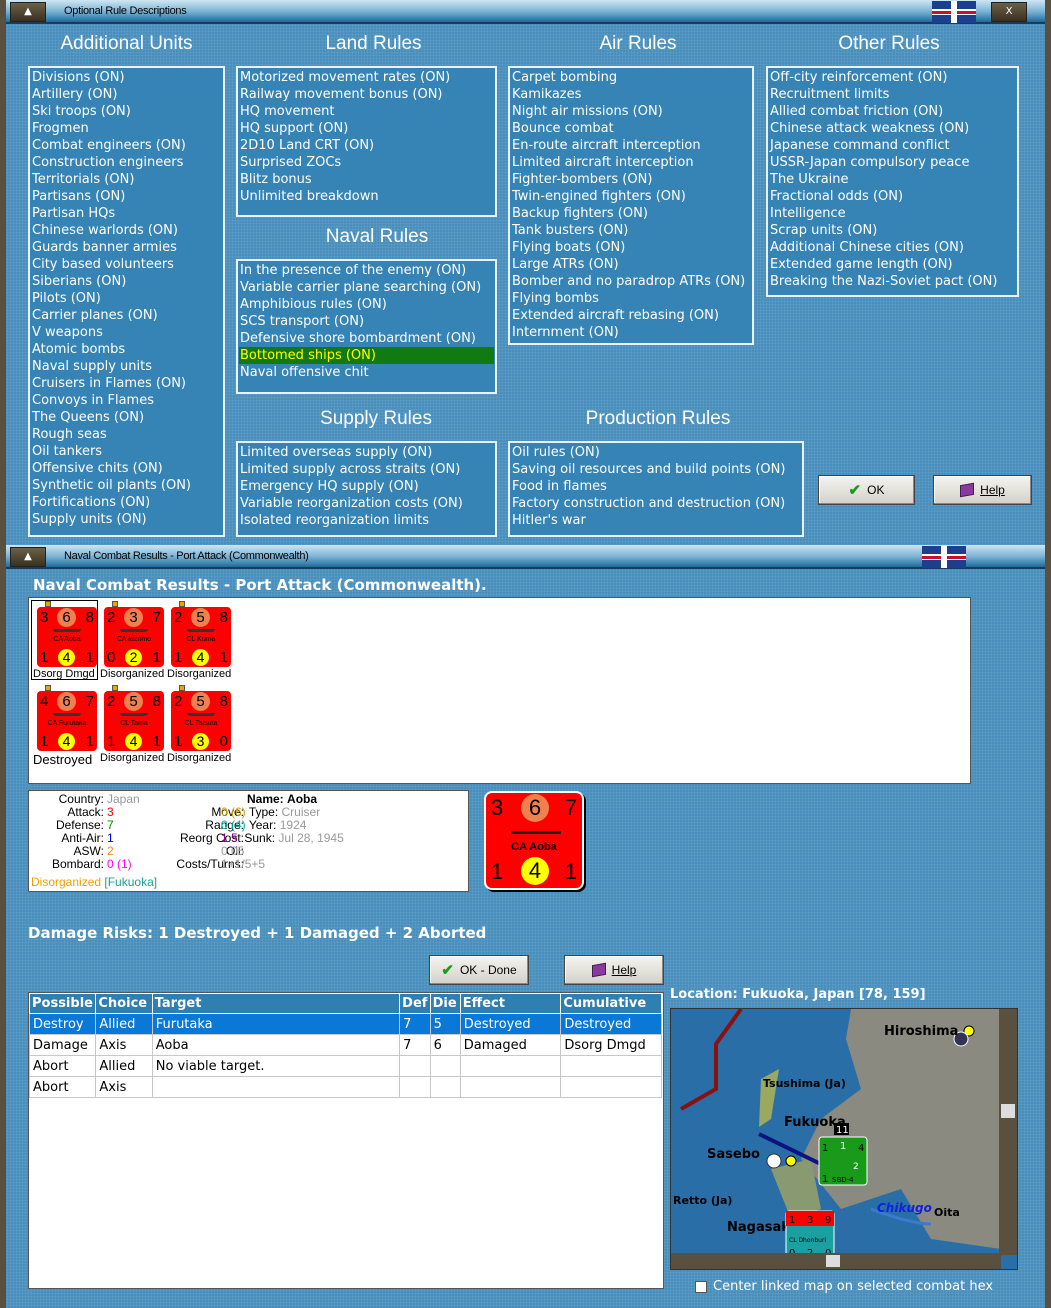 This screenshot has width=1051, height=1308. What do you see at coordinates (1008, 1132) in the screenshot?
I see `map-vertical-scrollbar` at bounding box center [1008, 1132].